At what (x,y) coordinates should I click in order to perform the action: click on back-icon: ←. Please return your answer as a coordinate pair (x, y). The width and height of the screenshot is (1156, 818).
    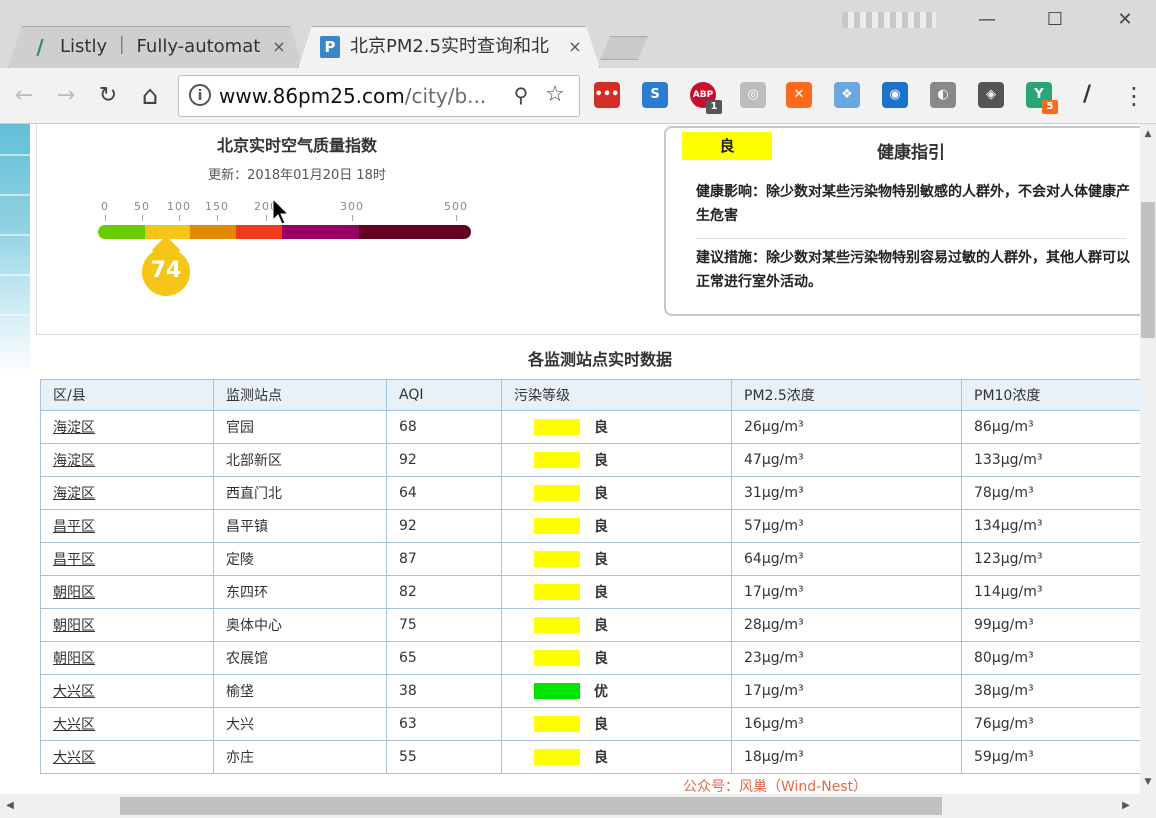
    Looking at the image, I should click on (24, 96).